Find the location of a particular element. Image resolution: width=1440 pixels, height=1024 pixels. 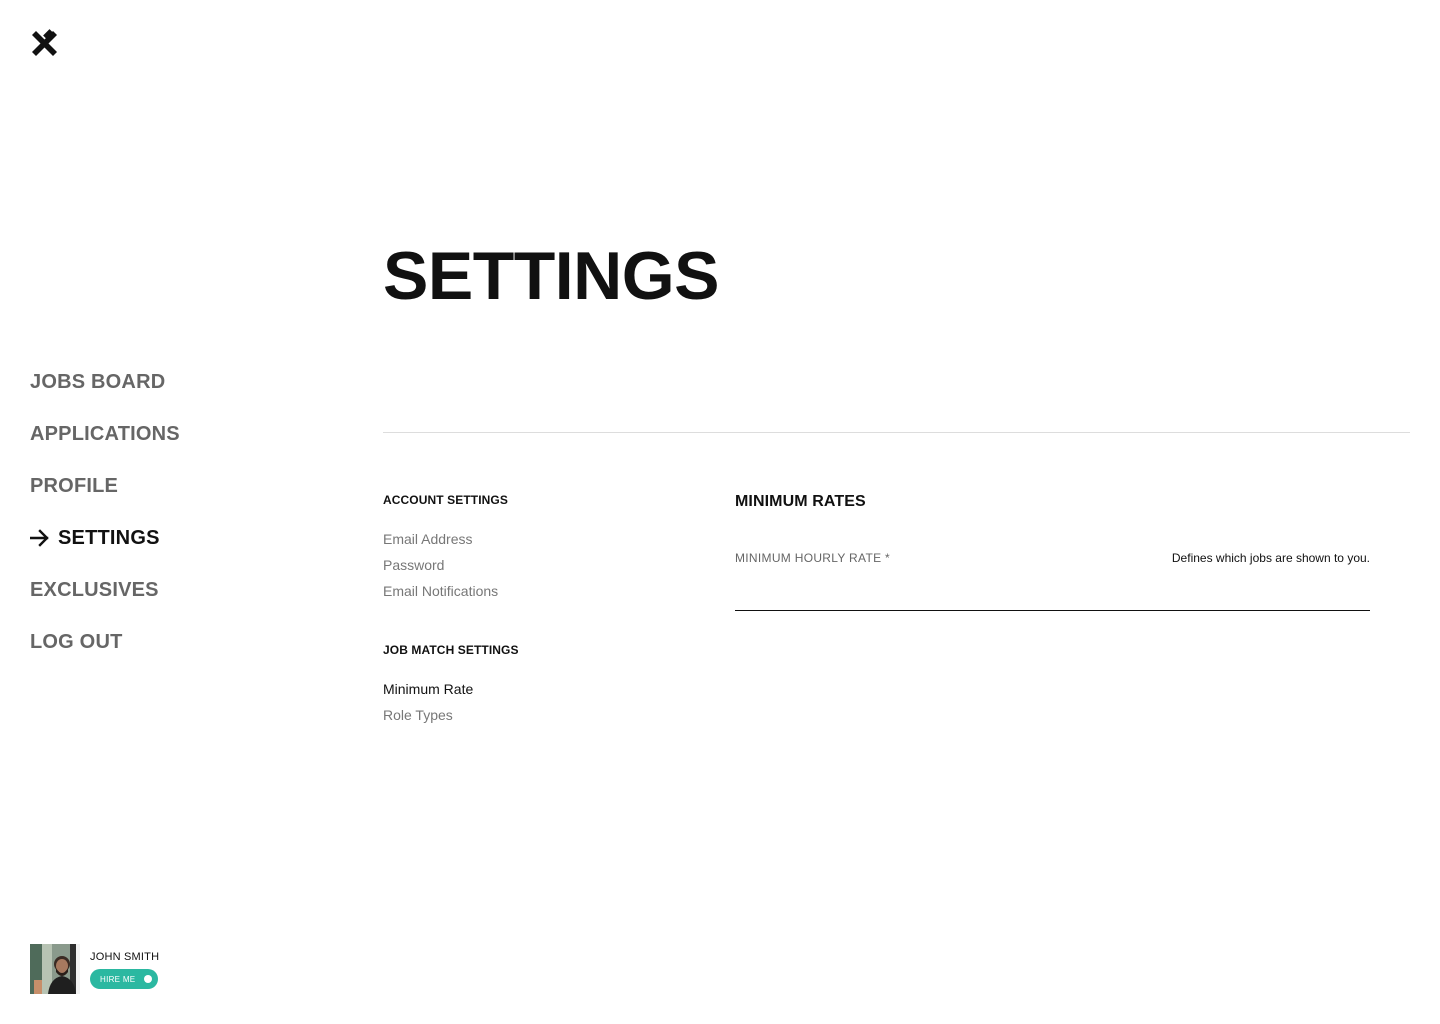

brand-logo-icon is located at coordinates (44, 43).